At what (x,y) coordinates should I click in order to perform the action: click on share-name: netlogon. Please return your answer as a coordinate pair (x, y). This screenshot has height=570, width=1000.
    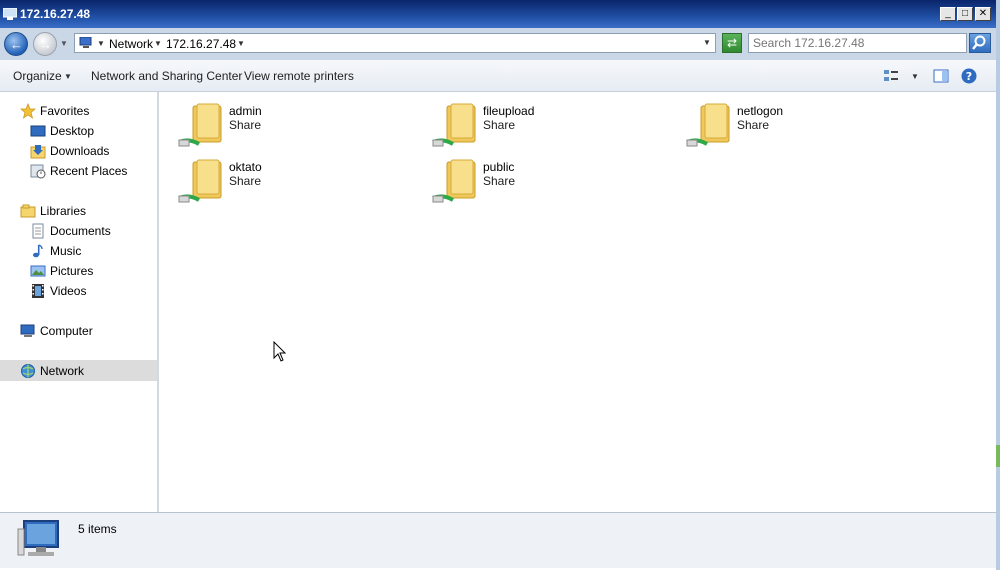
    Looking at the image, I should click on (760, 111).